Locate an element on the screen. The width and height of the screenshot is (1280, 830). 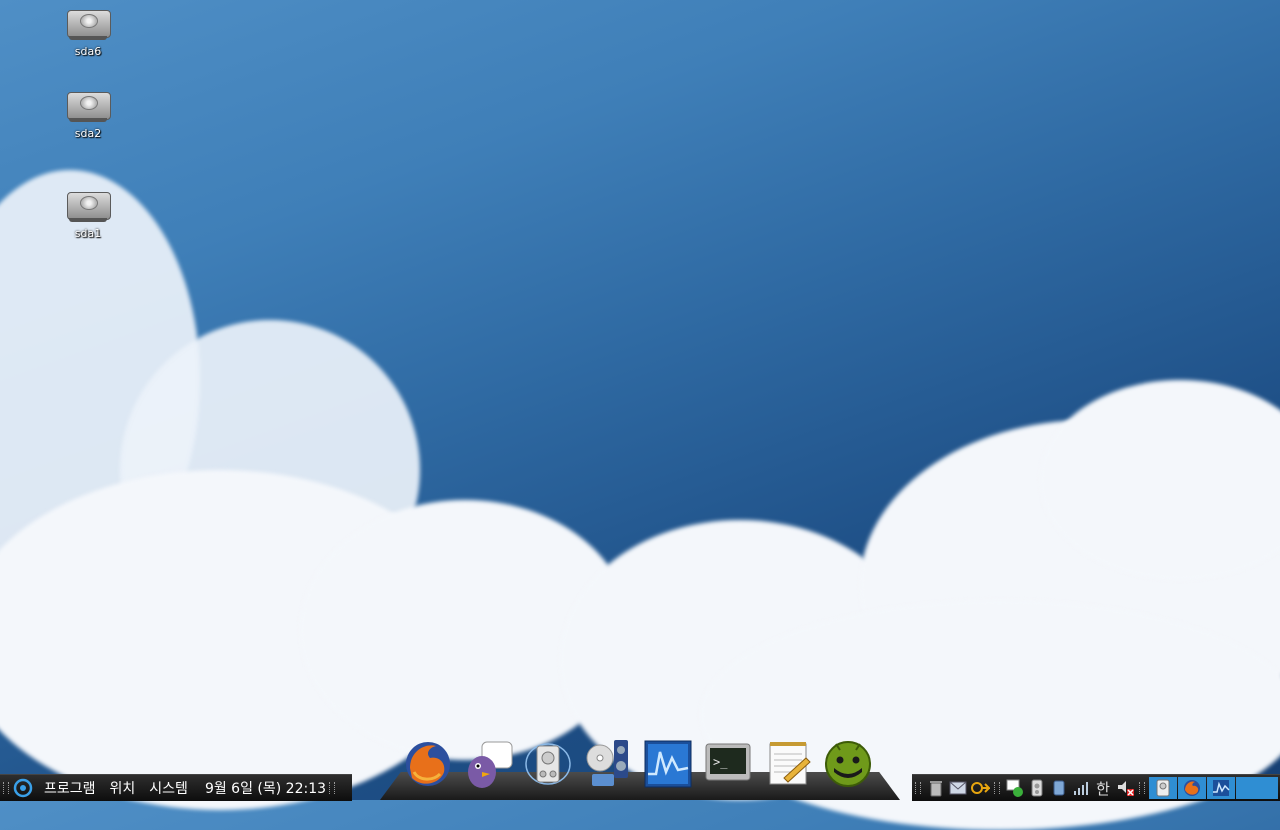
desktop-icon-label: sda1 is located at coordinates (88, 233).